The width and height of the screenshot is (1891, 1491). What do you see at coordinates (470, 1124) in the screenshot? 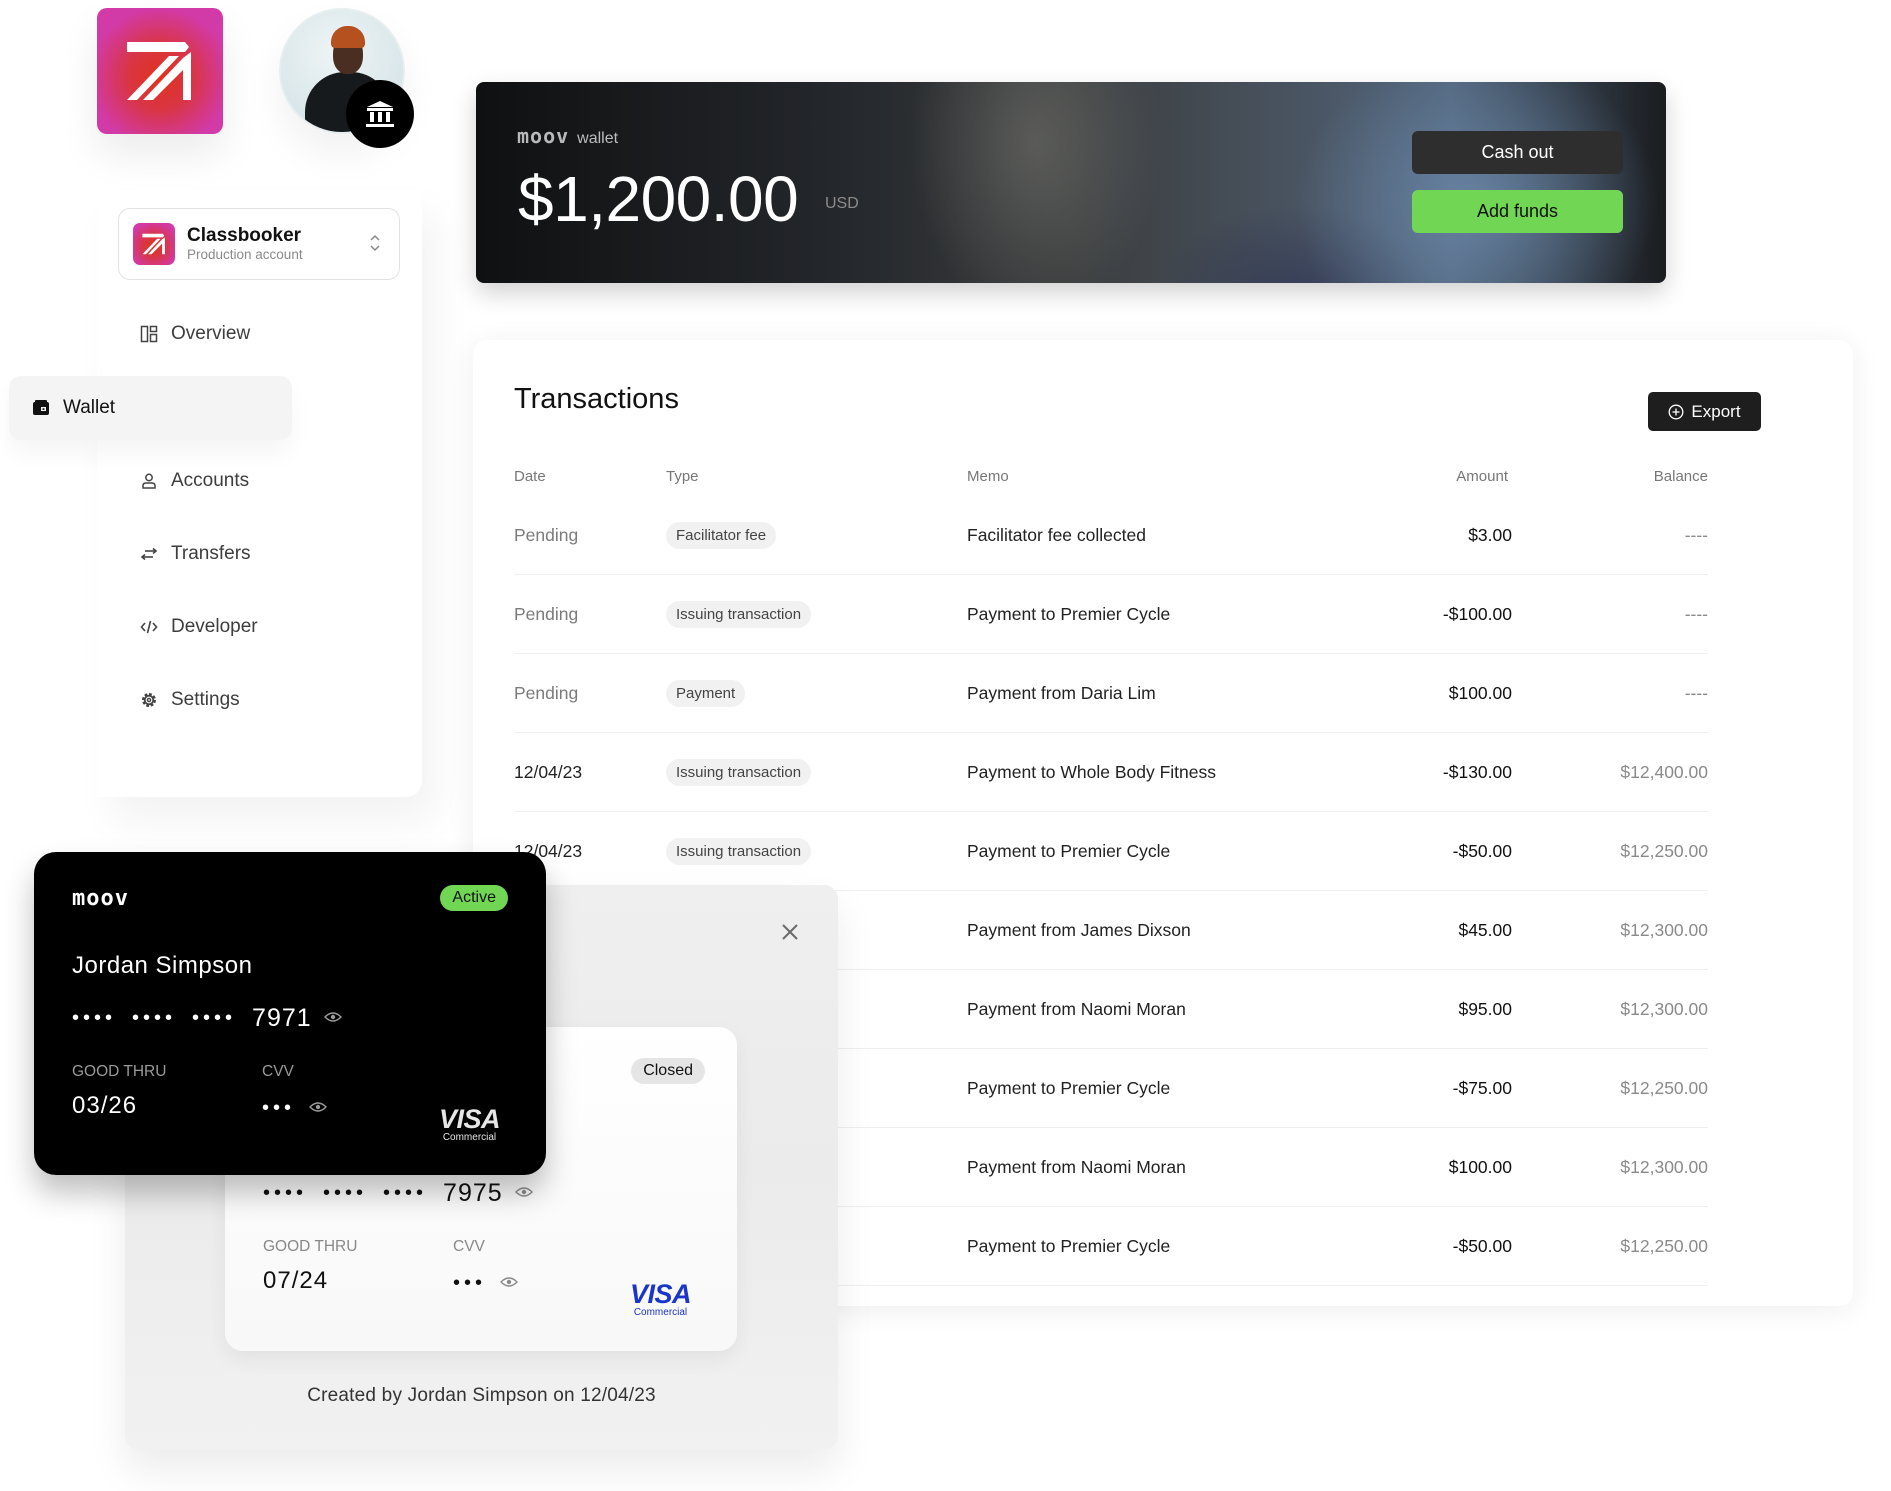
I see `visa-logo: VISA Commercial` at bounding box center [470, 1124].